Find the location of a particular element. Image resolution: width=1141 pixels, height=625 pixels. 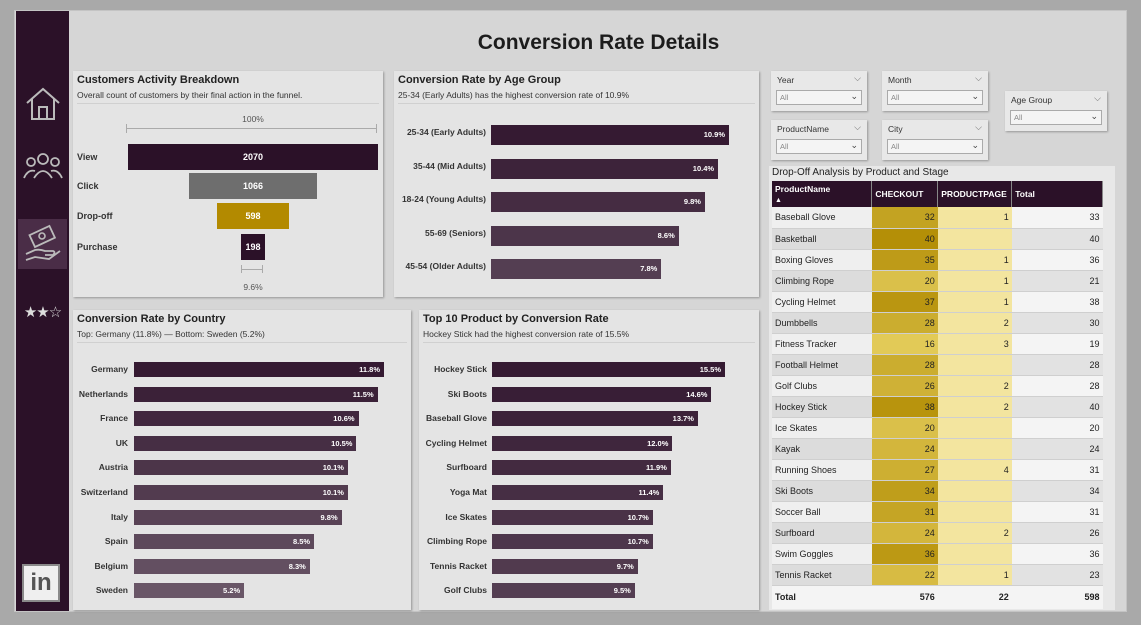

productpage-cell is located at coordinates (974, 365).